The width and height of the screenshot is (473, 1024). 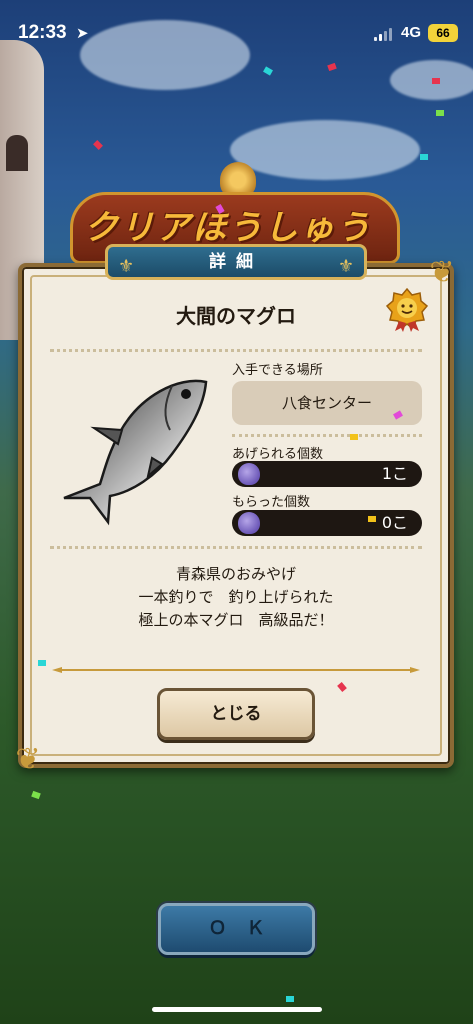 I want to click on network-label: 4G, so click(x=411, y=32).